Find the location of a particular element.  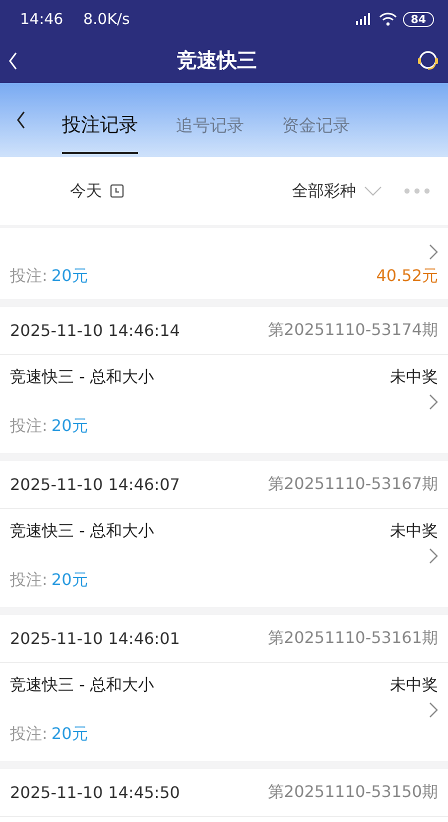

battery-level: 84 is located at coordinates (418, 19).